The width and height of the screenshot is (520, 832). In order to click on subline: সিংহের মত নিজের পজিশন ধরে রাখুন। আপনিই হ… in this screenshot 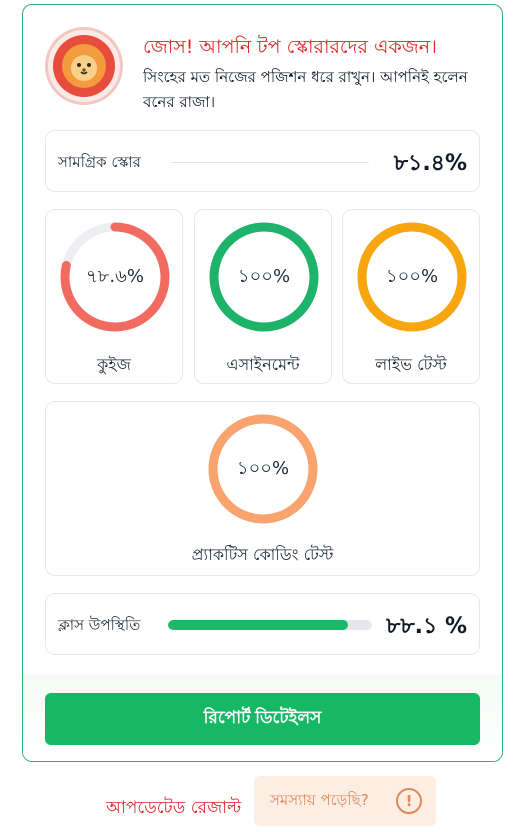, I will do `click(305, 89)`.